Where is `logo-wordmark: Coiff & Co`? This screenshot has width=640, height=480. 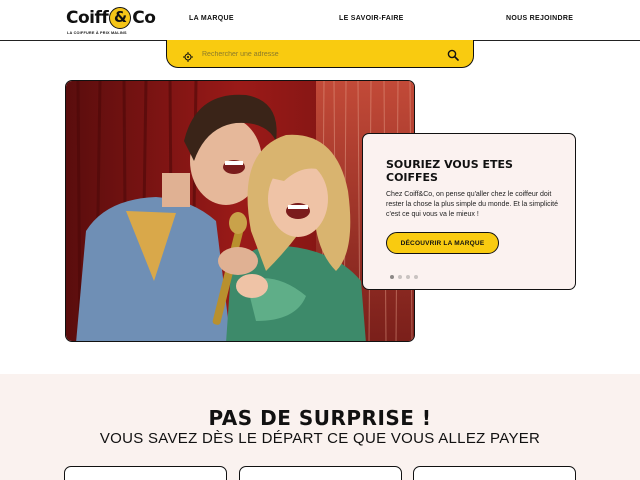
logo-wordmark: Coiff & Co is located at coordinates (111, 18).